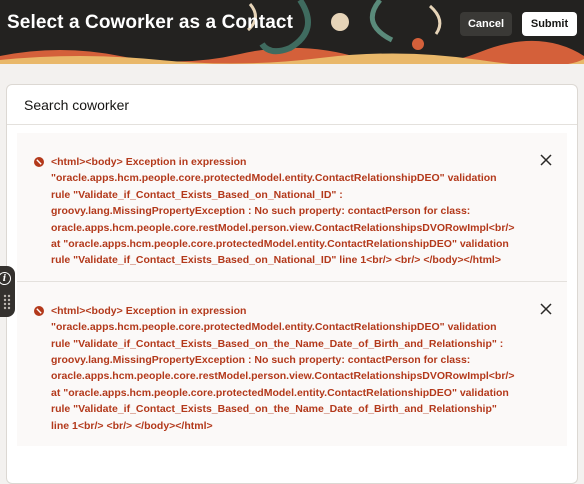 The image size is (584, 484). I want to click on page-title: Select a Coworker as a Contact, so click(150, 22).